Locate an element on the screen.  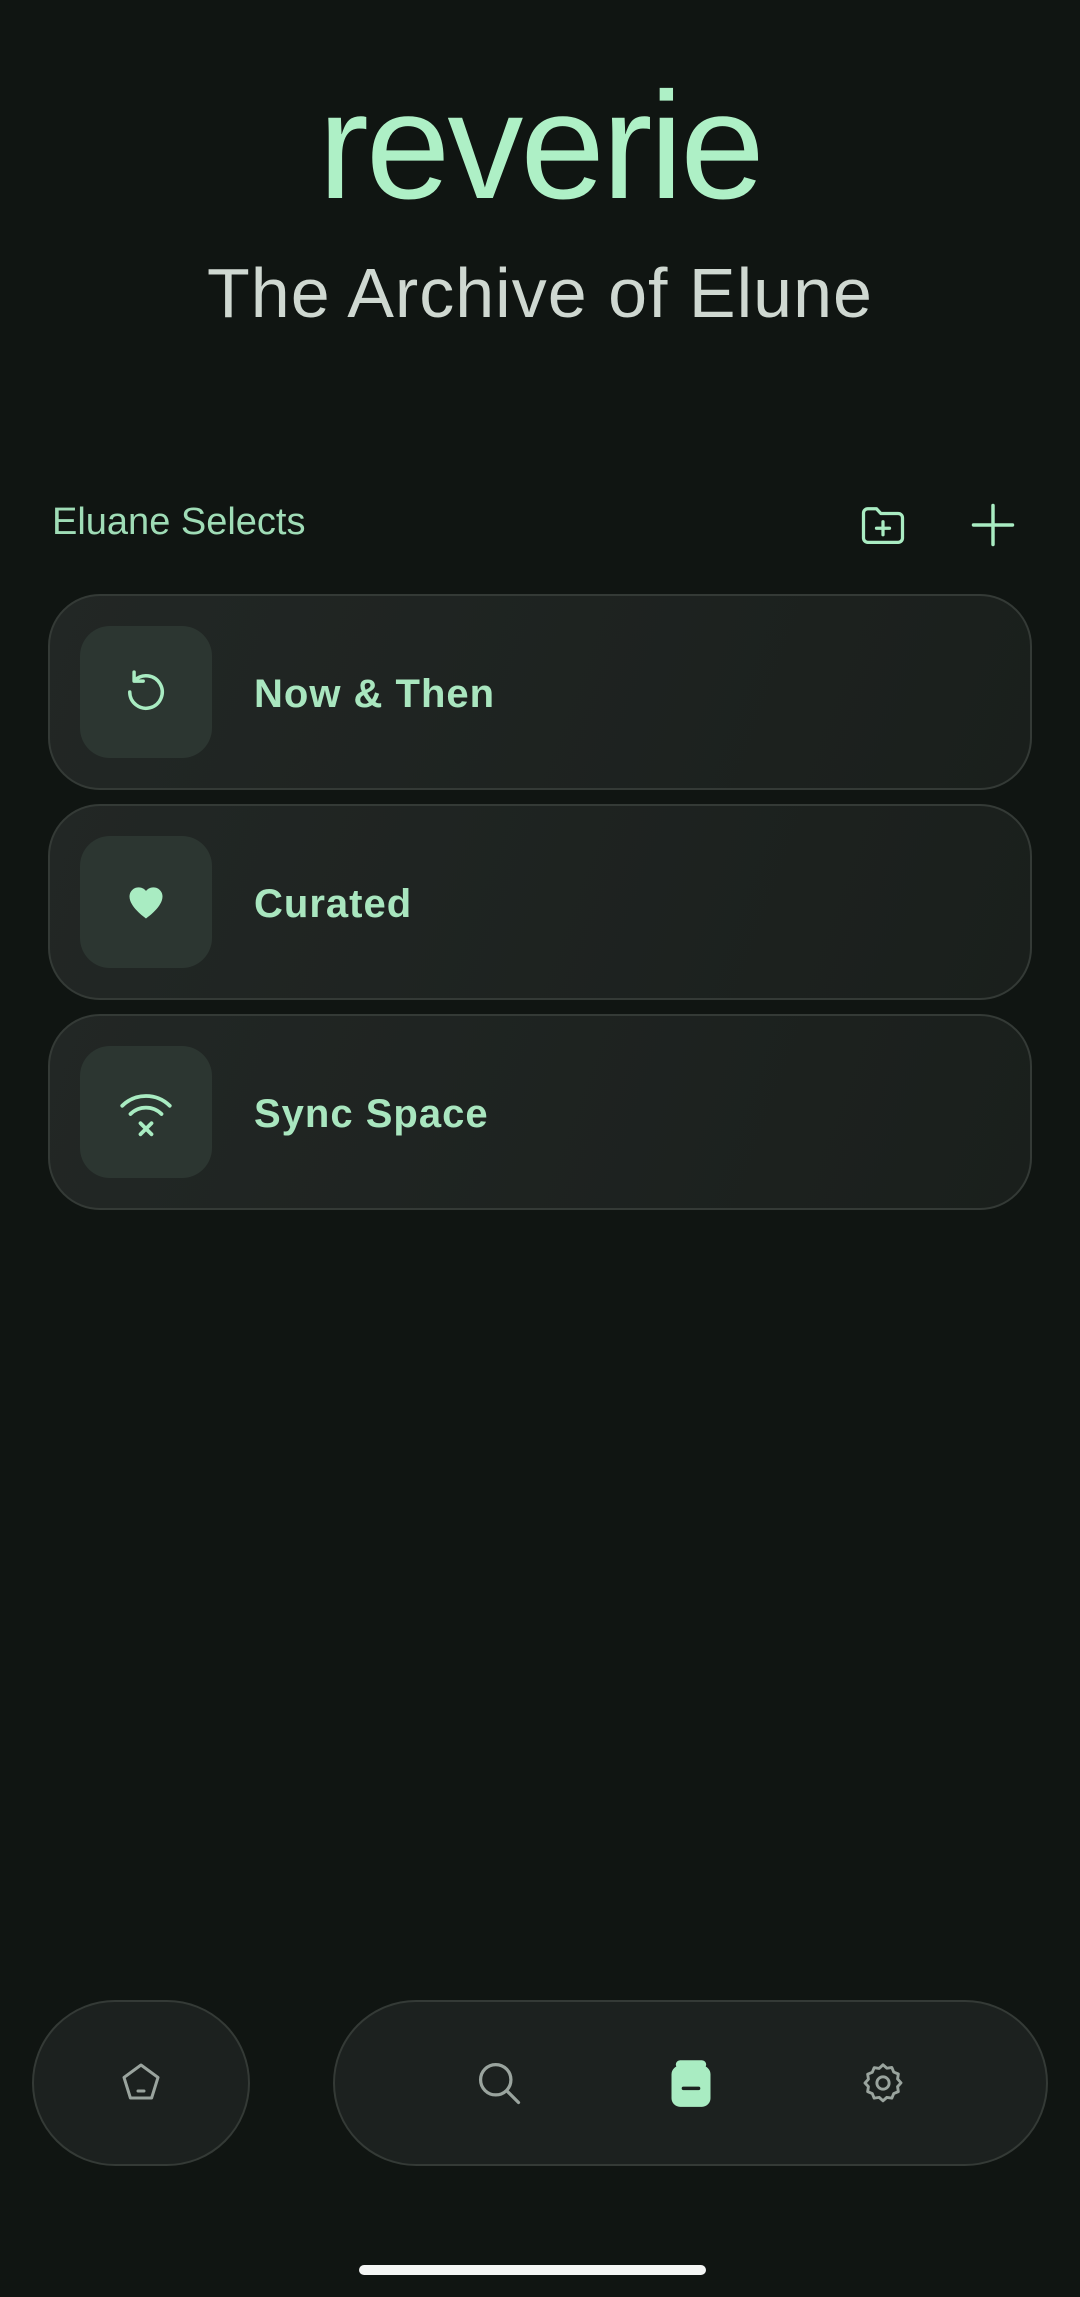
section-title: Eluane Selects is located at coordinates (179, 522).